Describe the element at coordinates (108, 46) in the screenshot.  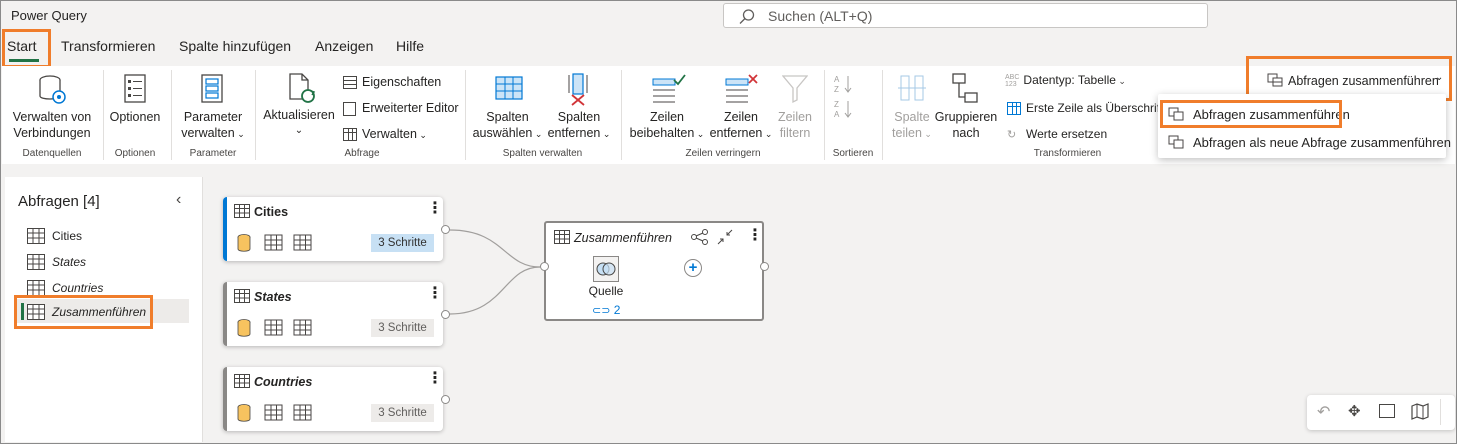
I see `tab-transformieren: Transformieren` at that location.